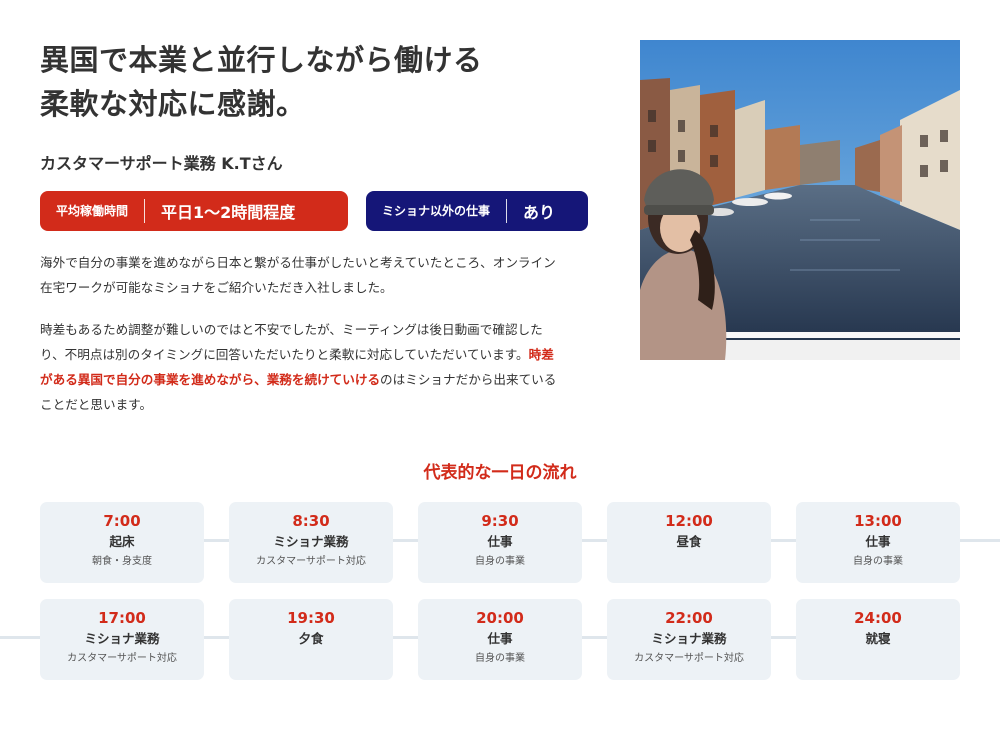 The image size is (1000, 731). I want to click on schedule-card: 17:00 ミショナ業務 カスタマーサポート対応, so click(122, 639).